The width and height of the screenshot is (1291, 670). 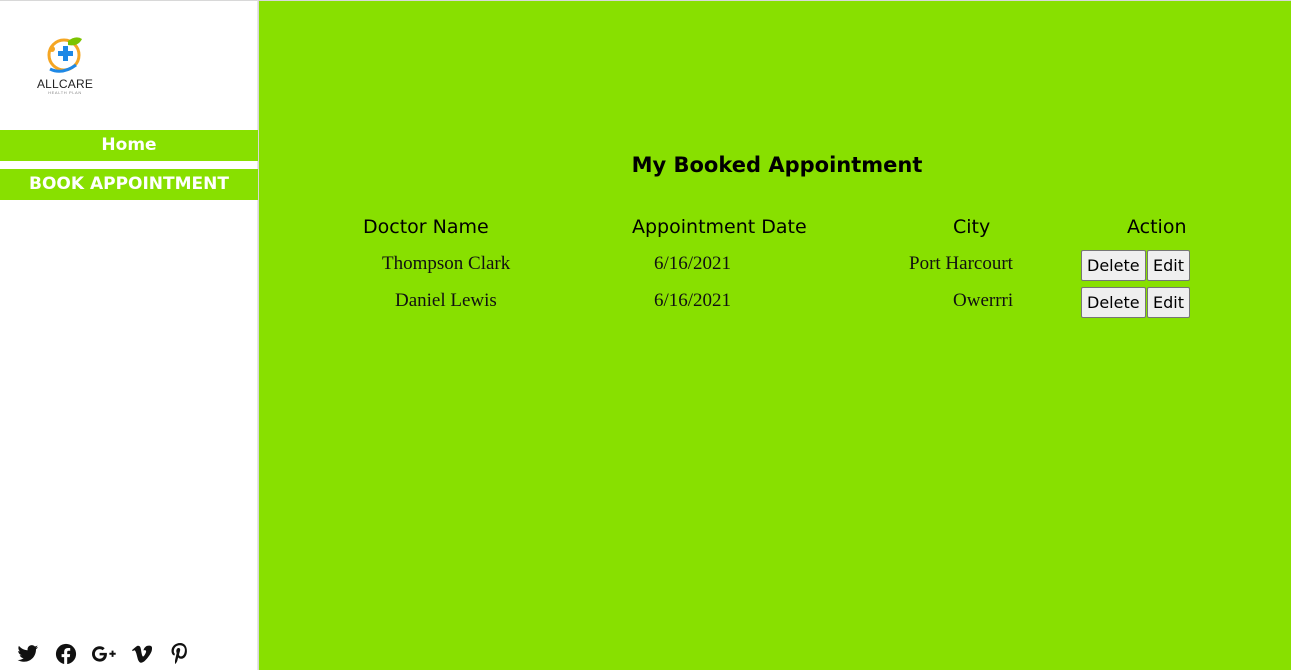 What do you see at coordinates (142, 654) in the screenshot?
I see `vimeo-icon` at bounding box center [142, 654].